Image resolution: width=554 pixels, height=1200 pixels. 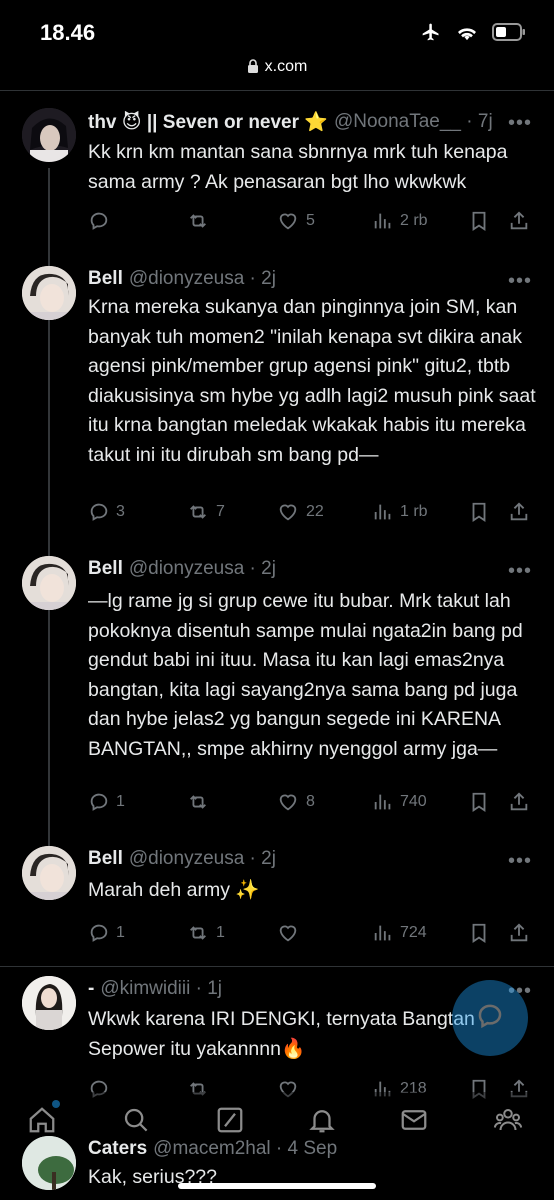 What do you see at coordinates (230, 1120) in the screenshot?
I see `grok-icon` at bounding box center [230, 1120].